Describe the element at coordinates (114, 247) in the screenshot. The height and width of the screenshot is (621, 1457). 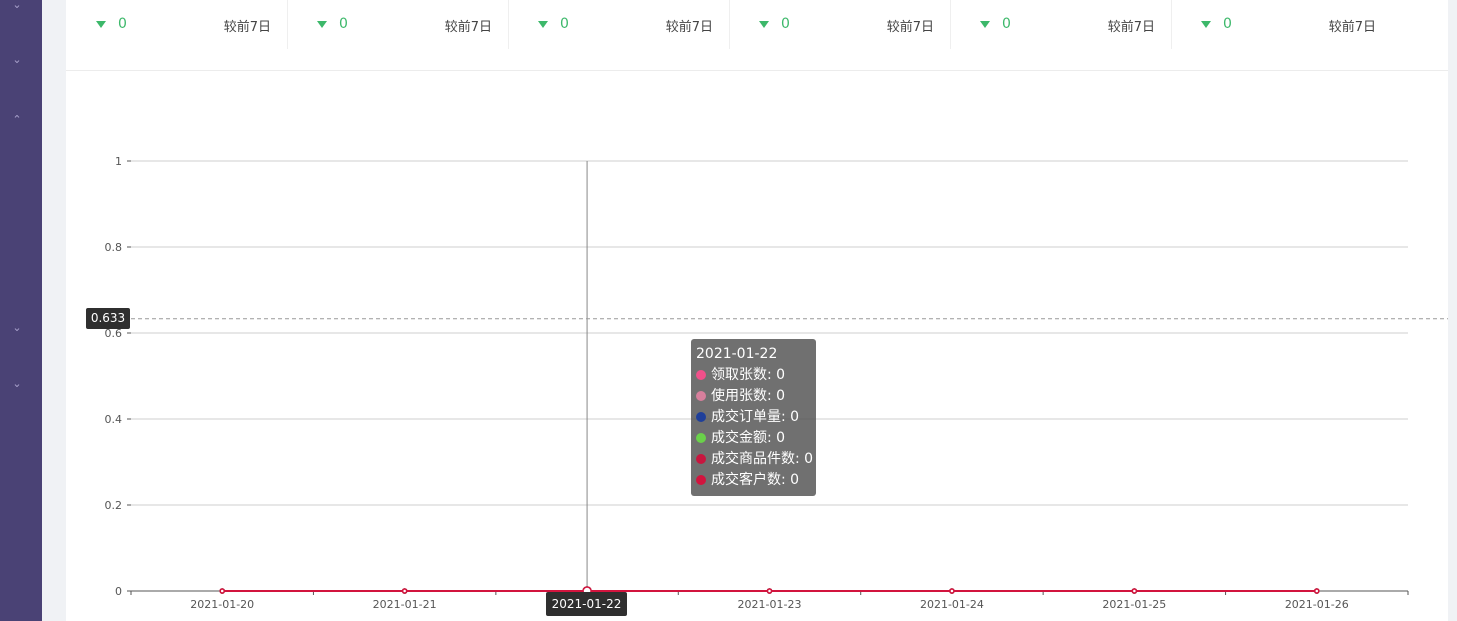
I see `y-tick-label: 0.8` at that location.